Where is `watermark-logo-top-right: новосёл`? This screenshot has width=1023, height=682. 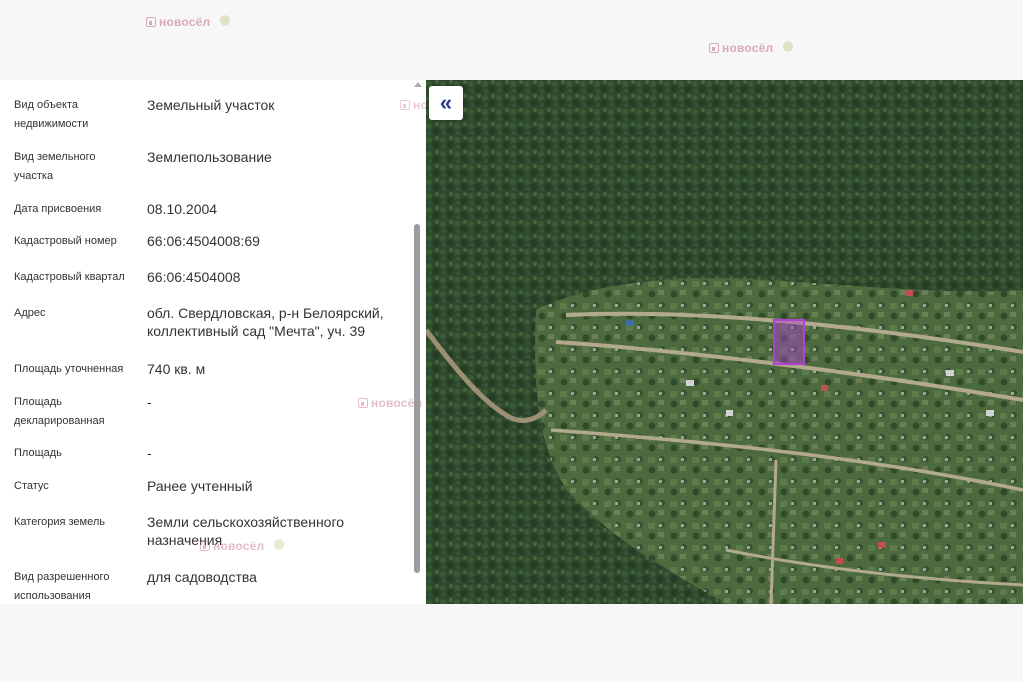
watermark-logo-top-right: новосёл is located at coordinates (752, 48).